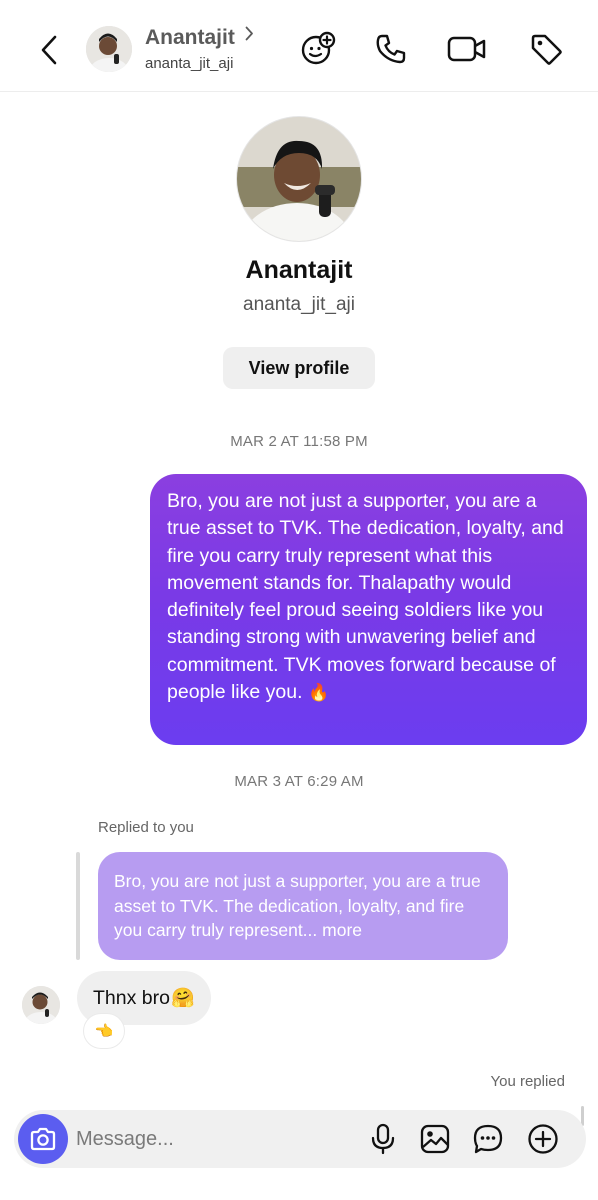 This screenshot has width=598, height=1200. I want to click on more-options-button, so click(543, 1139).